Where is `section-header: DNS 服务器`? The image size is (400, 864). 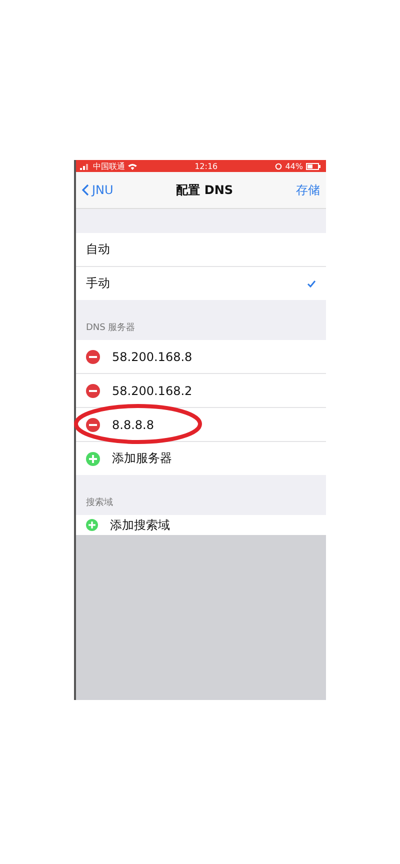 section-header: DNS 服务器 is located at coordinates (111, 328).